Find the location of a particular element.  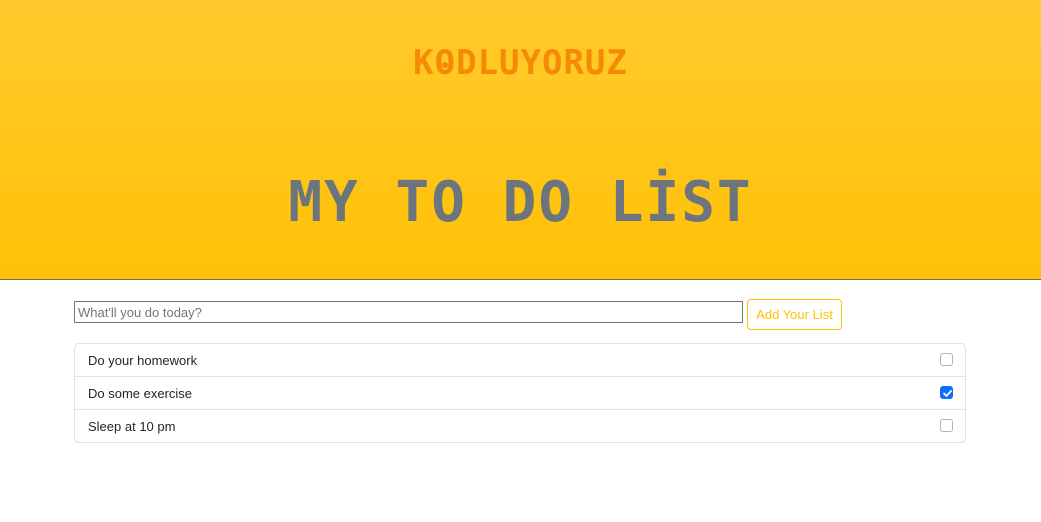

task-input is located at coordinates (408, 312).